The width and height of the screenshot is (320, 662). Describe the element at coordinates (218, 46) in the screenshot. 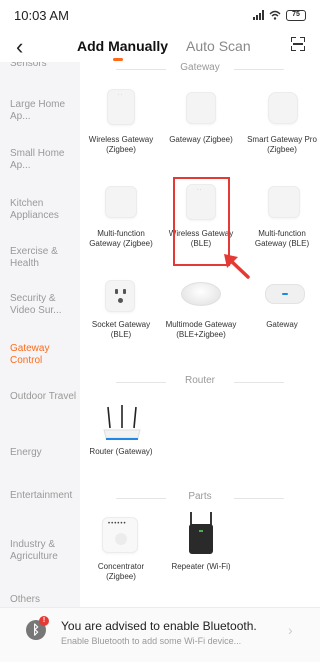

I see `tab-auto-scan: Auto Scan` at that location.